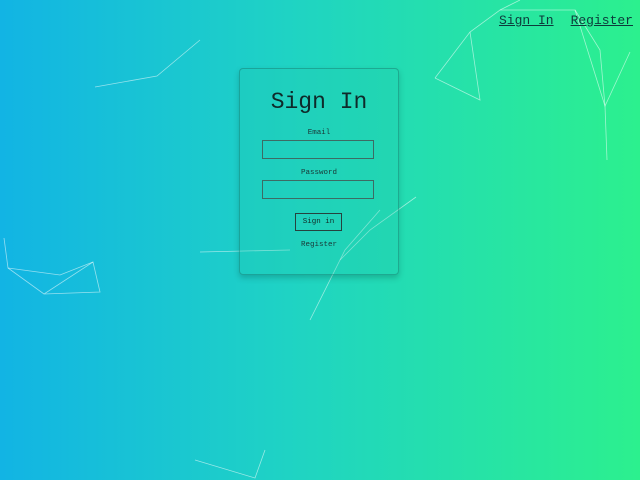 Image resolution: width=640 pixels, height=480 pixels. I want to click on email-field, so click(318, 149).